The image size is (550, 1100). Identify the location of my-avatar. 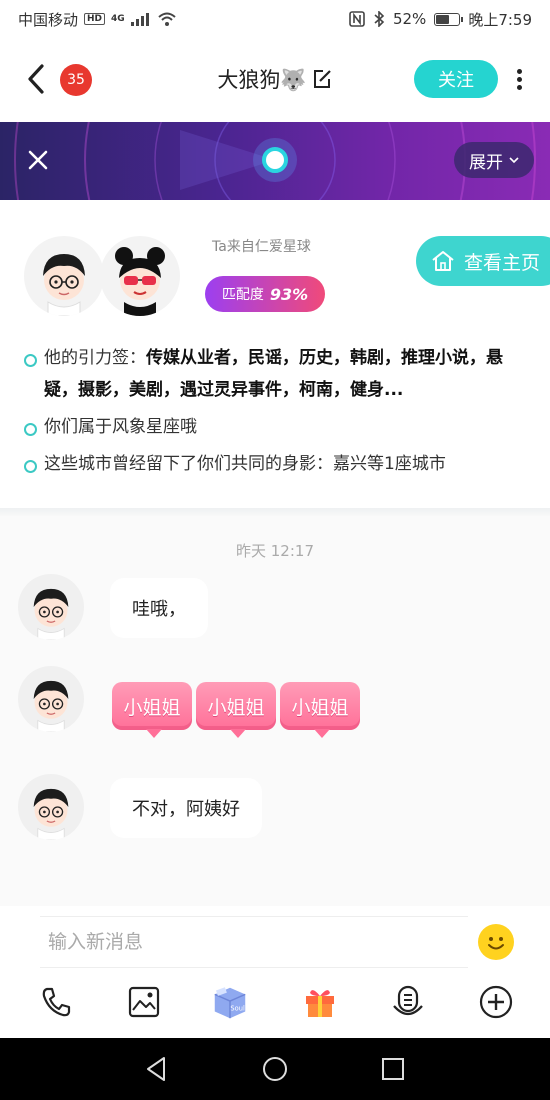
(64, 276).